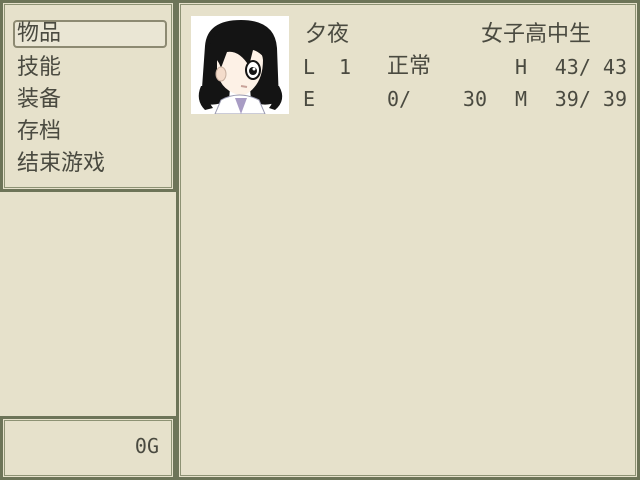  Describe the element at coordinates (90, 132) in the screenshot. I see `menu-item-save: 存档` at that location.